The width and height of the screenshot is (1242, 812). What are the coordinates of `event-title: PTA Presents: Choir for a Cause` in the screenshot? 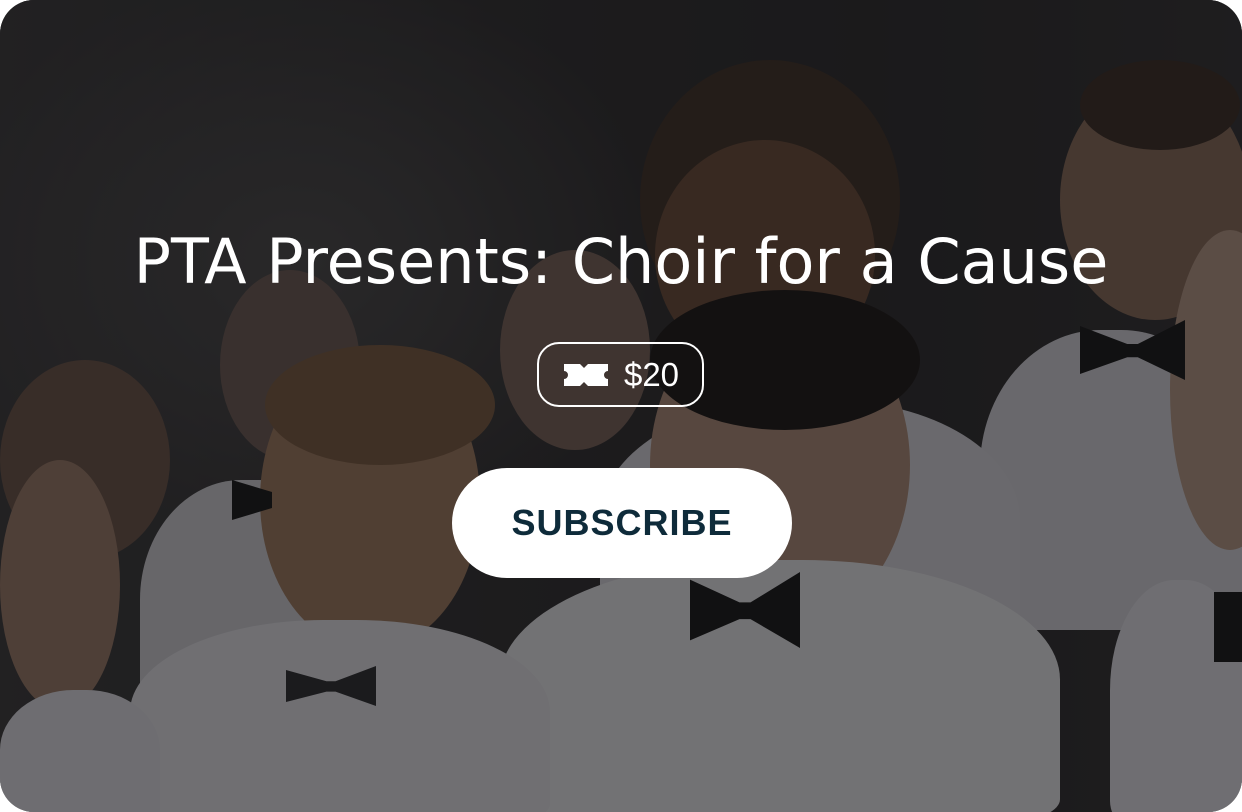 It's located at (621, 261).